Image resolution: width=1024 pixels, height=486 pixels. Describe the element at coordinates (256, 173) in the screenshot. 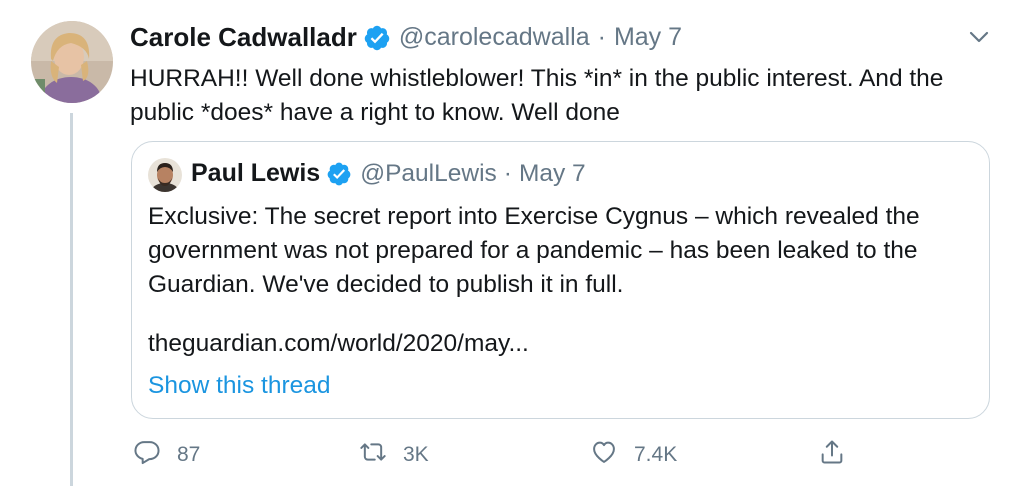

I see `quoted-author-name: Paul Lewis` at that location.